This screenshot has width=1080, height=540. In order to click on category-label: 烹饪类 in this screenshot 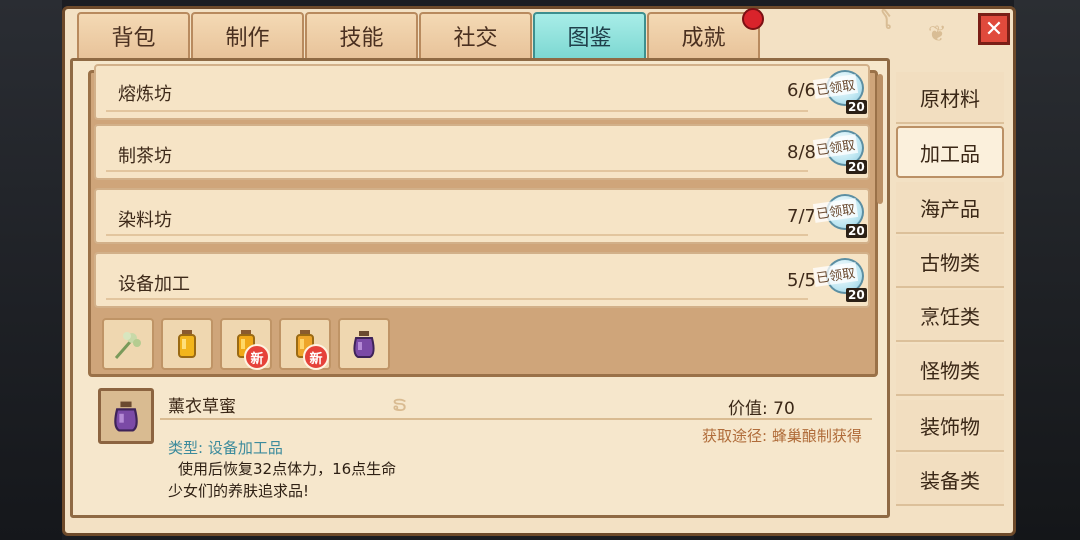, I will do `click(950, 316)`.